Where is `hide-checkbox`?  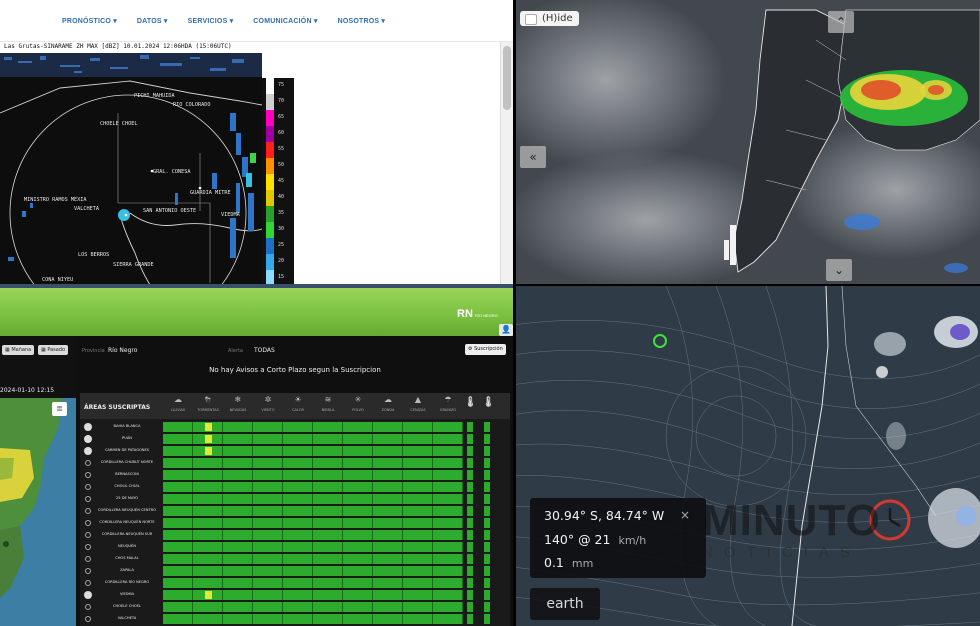
hide-checkbox is located at coordinates (531, 19).